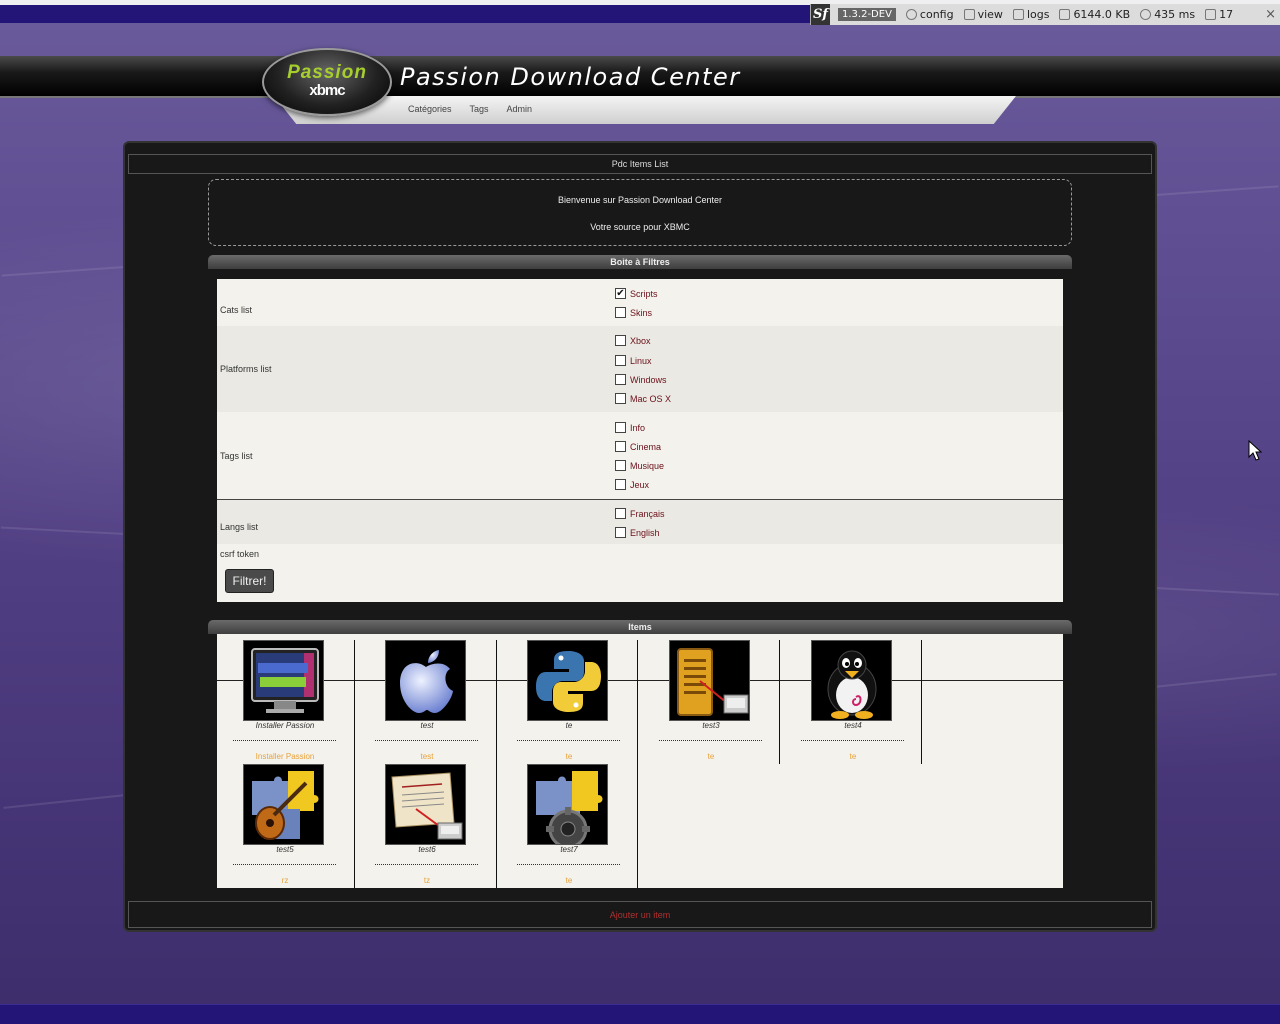 This screenshot has height=1024, width=1280. Describe the element at coordinates (430, 109) in the screenshot. I see `nav-categories: Catégories` at that location.